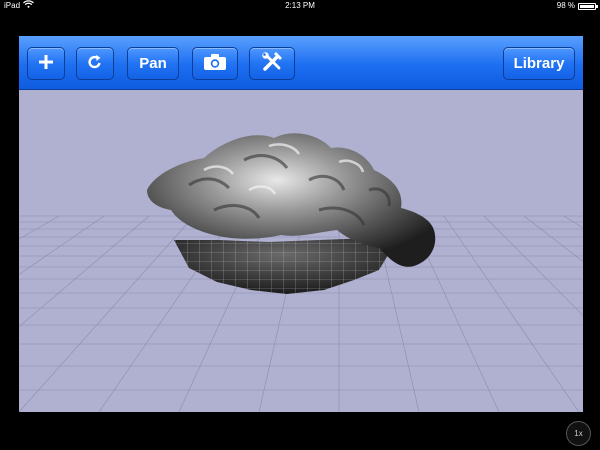  I want to click on status-bar: iPad 2:13 PM 98 %, so click(300, 6).